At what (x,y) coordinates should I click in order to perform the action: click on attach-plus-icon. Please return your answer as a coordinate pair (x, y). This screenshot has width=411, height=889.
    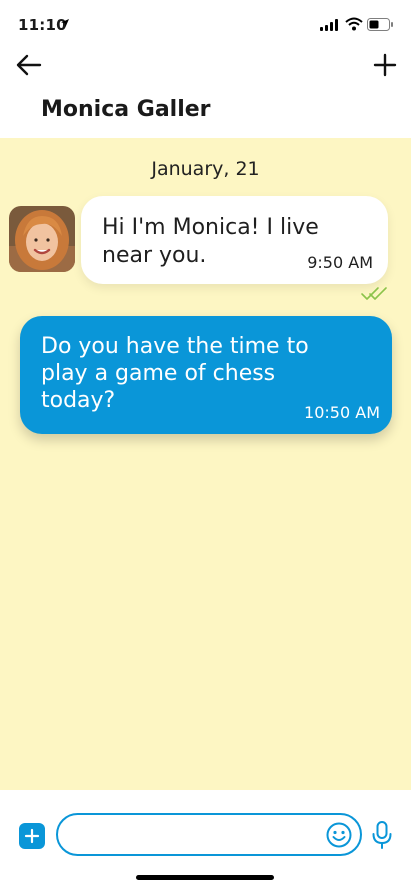
    Looking at the image, I should click on (32, 836).